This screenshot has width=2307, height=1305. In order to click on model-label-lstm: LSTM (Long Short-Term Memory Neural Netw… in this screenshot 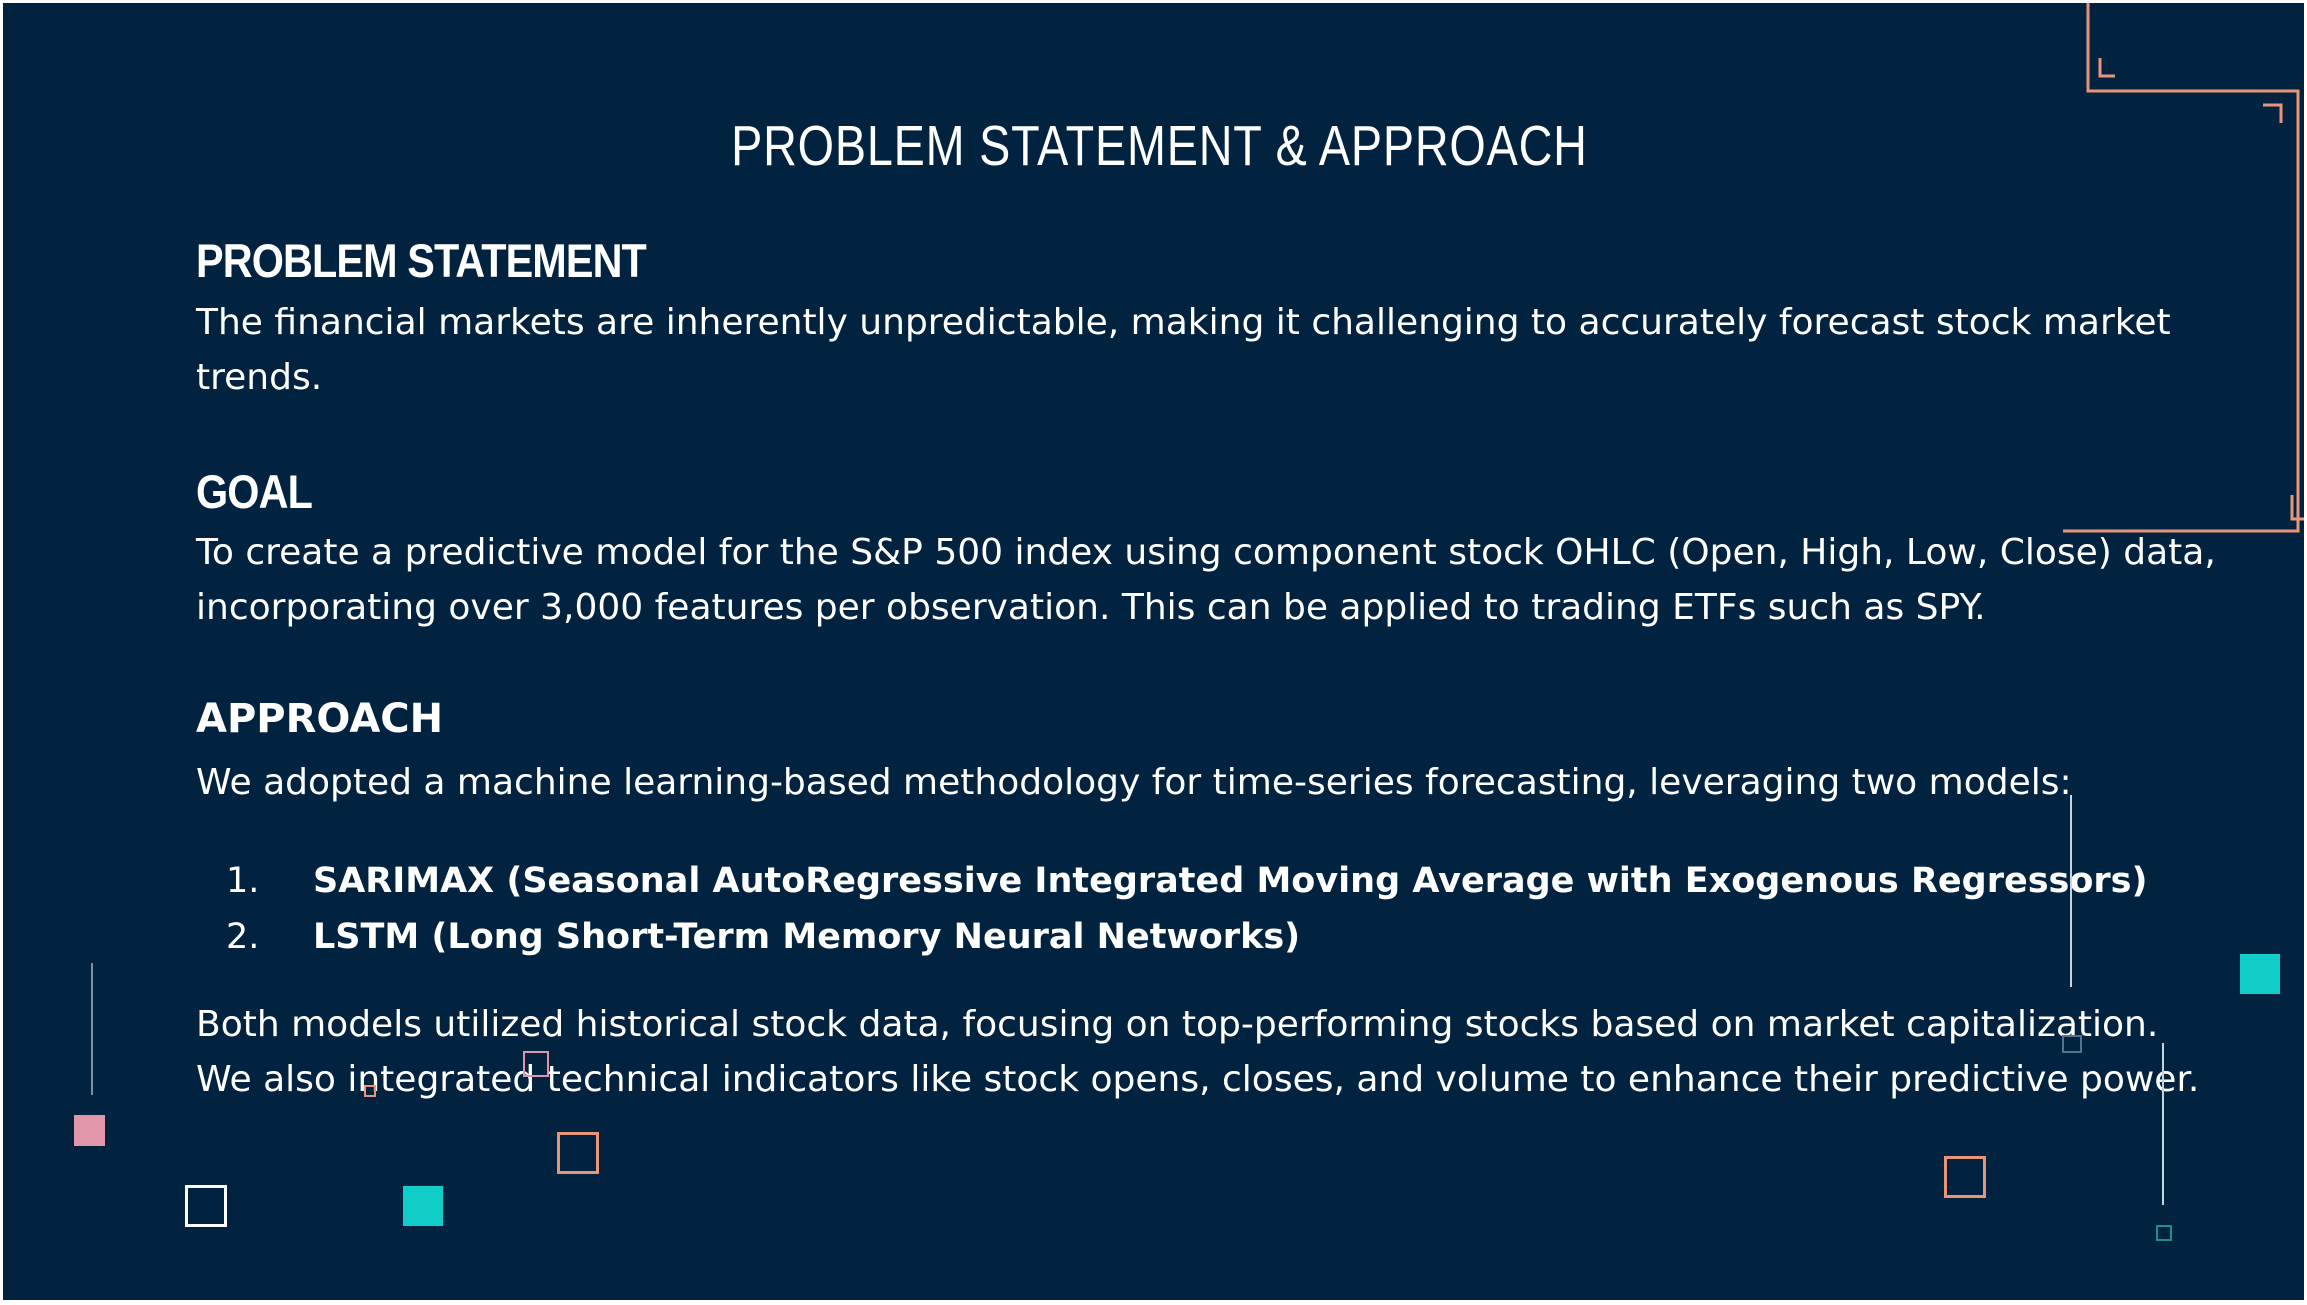, I will do `click(807, 937)`.